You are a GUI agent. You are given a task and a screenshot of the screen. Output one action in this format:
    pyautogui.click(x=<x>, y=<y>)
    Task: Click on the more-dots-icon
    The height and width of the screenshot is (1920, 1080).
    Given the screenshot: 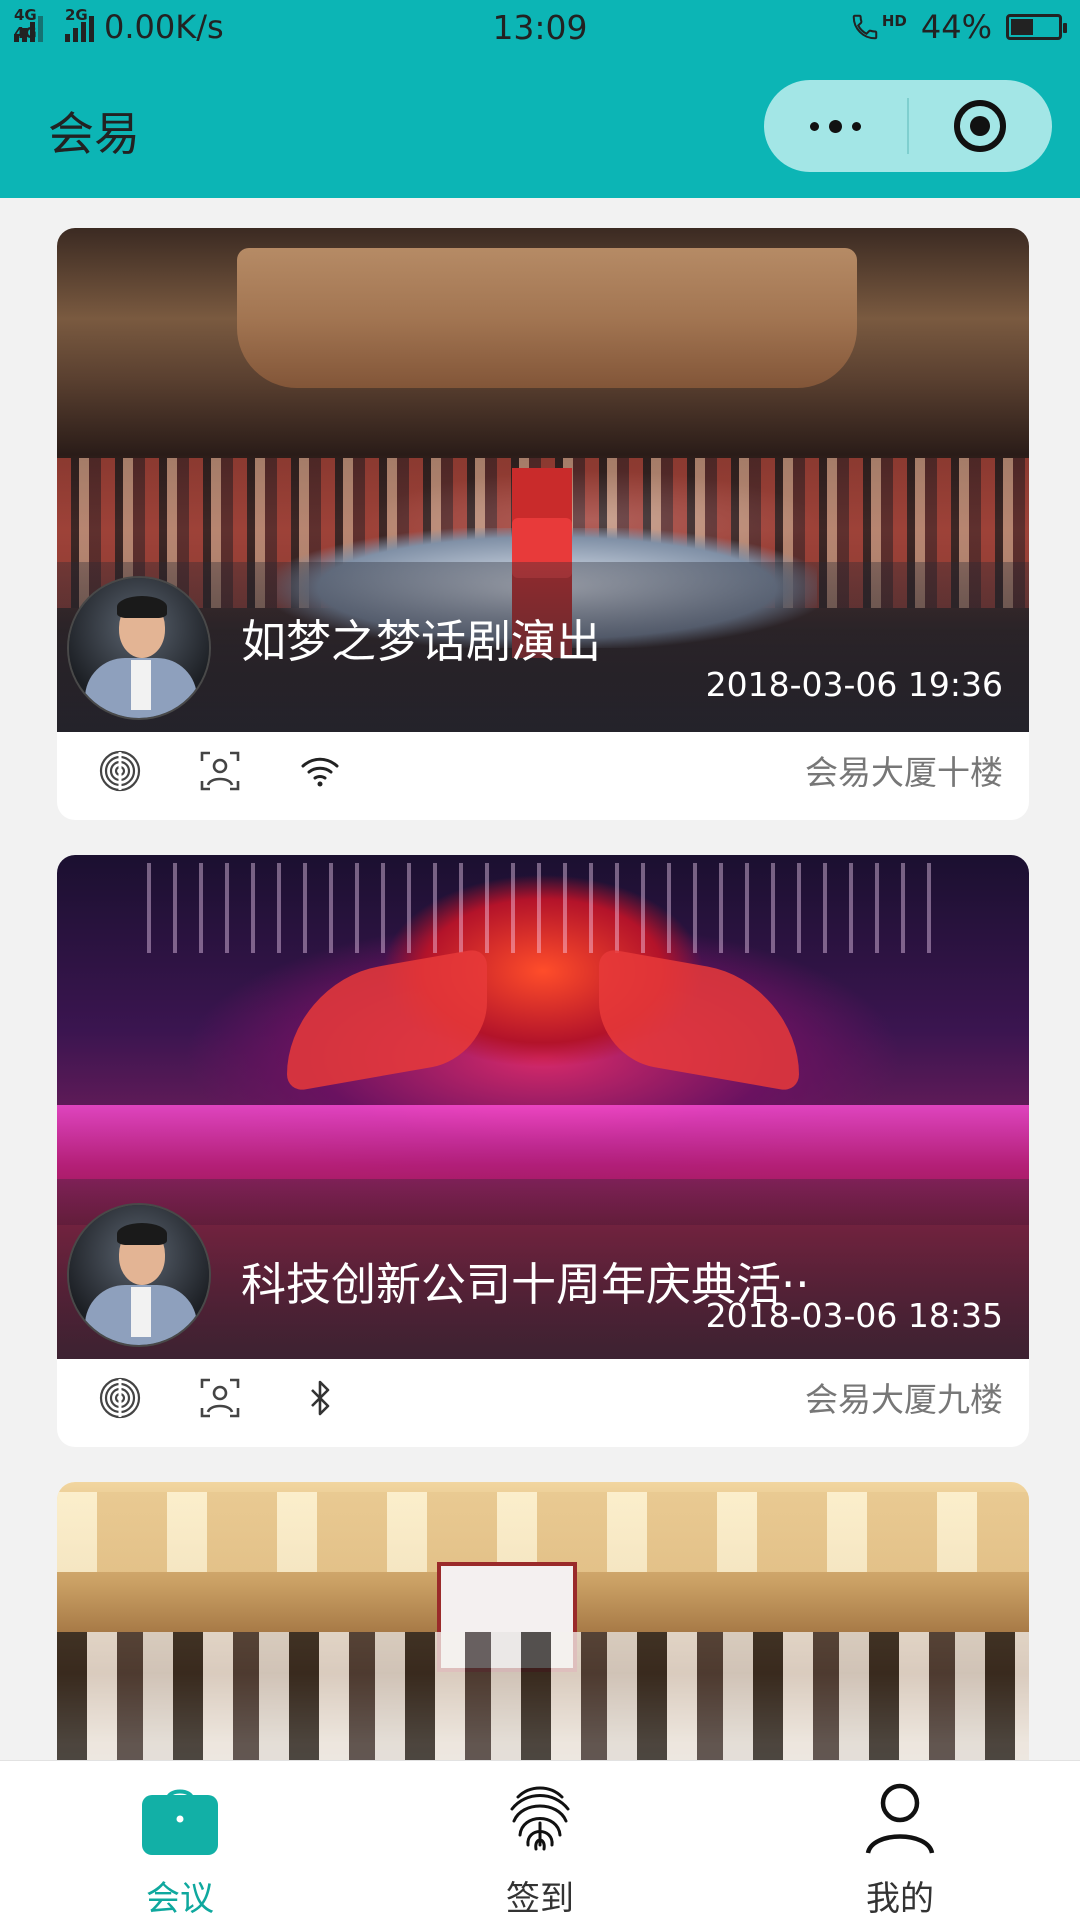 What is the action you would take?
    pyautogui.click(x=835, y=126)
    